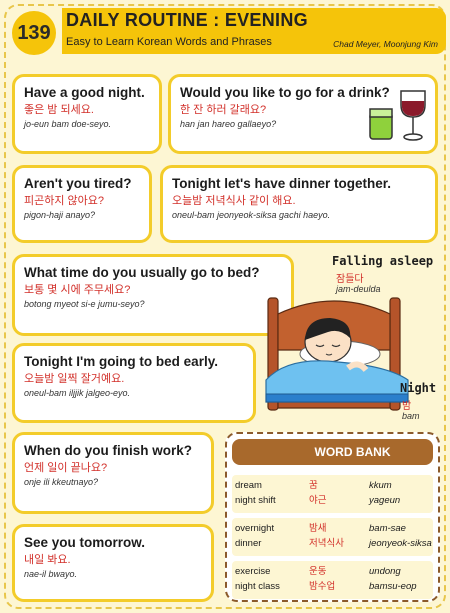 This screenshot has width=450, height=613. What do you see at coordinates (337, 354) in the screenshot?
I see `sleeping-boy-illustration` at bounding box center [337, 354].